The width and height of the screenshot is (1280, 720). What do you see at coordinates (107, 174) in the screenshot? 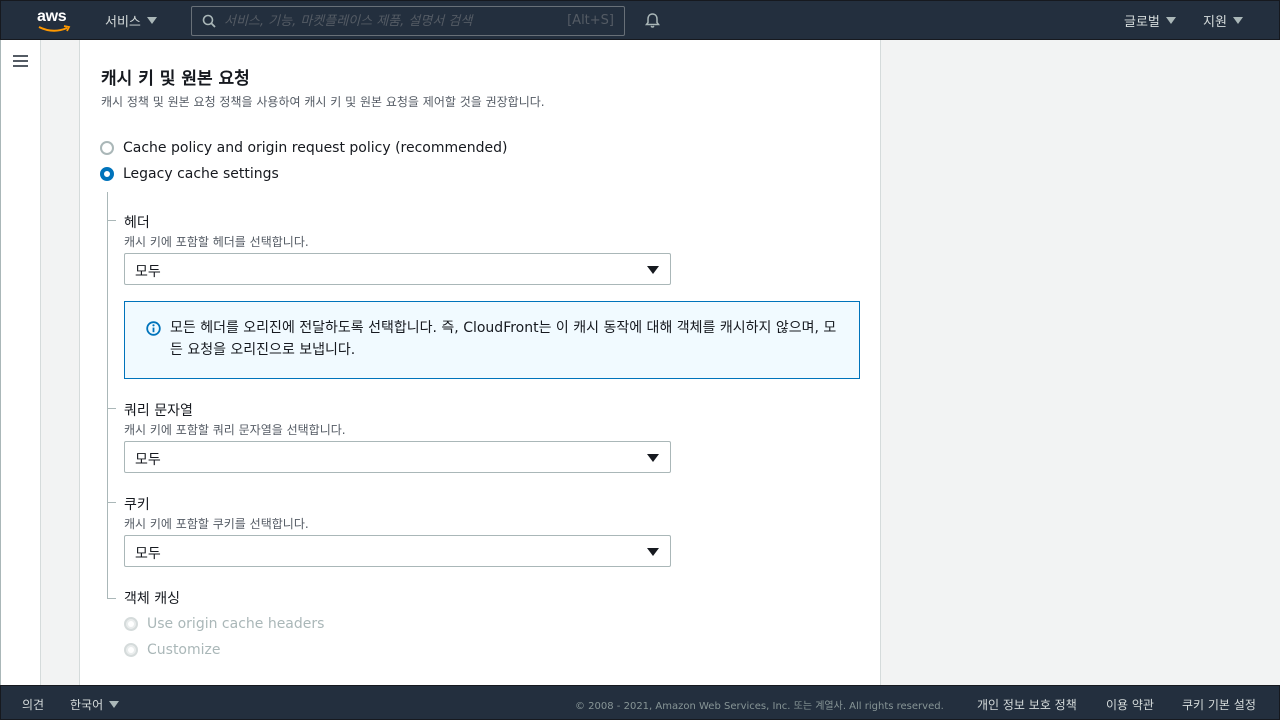
I see `radio-button-selected` at bounding box center [107, 174].